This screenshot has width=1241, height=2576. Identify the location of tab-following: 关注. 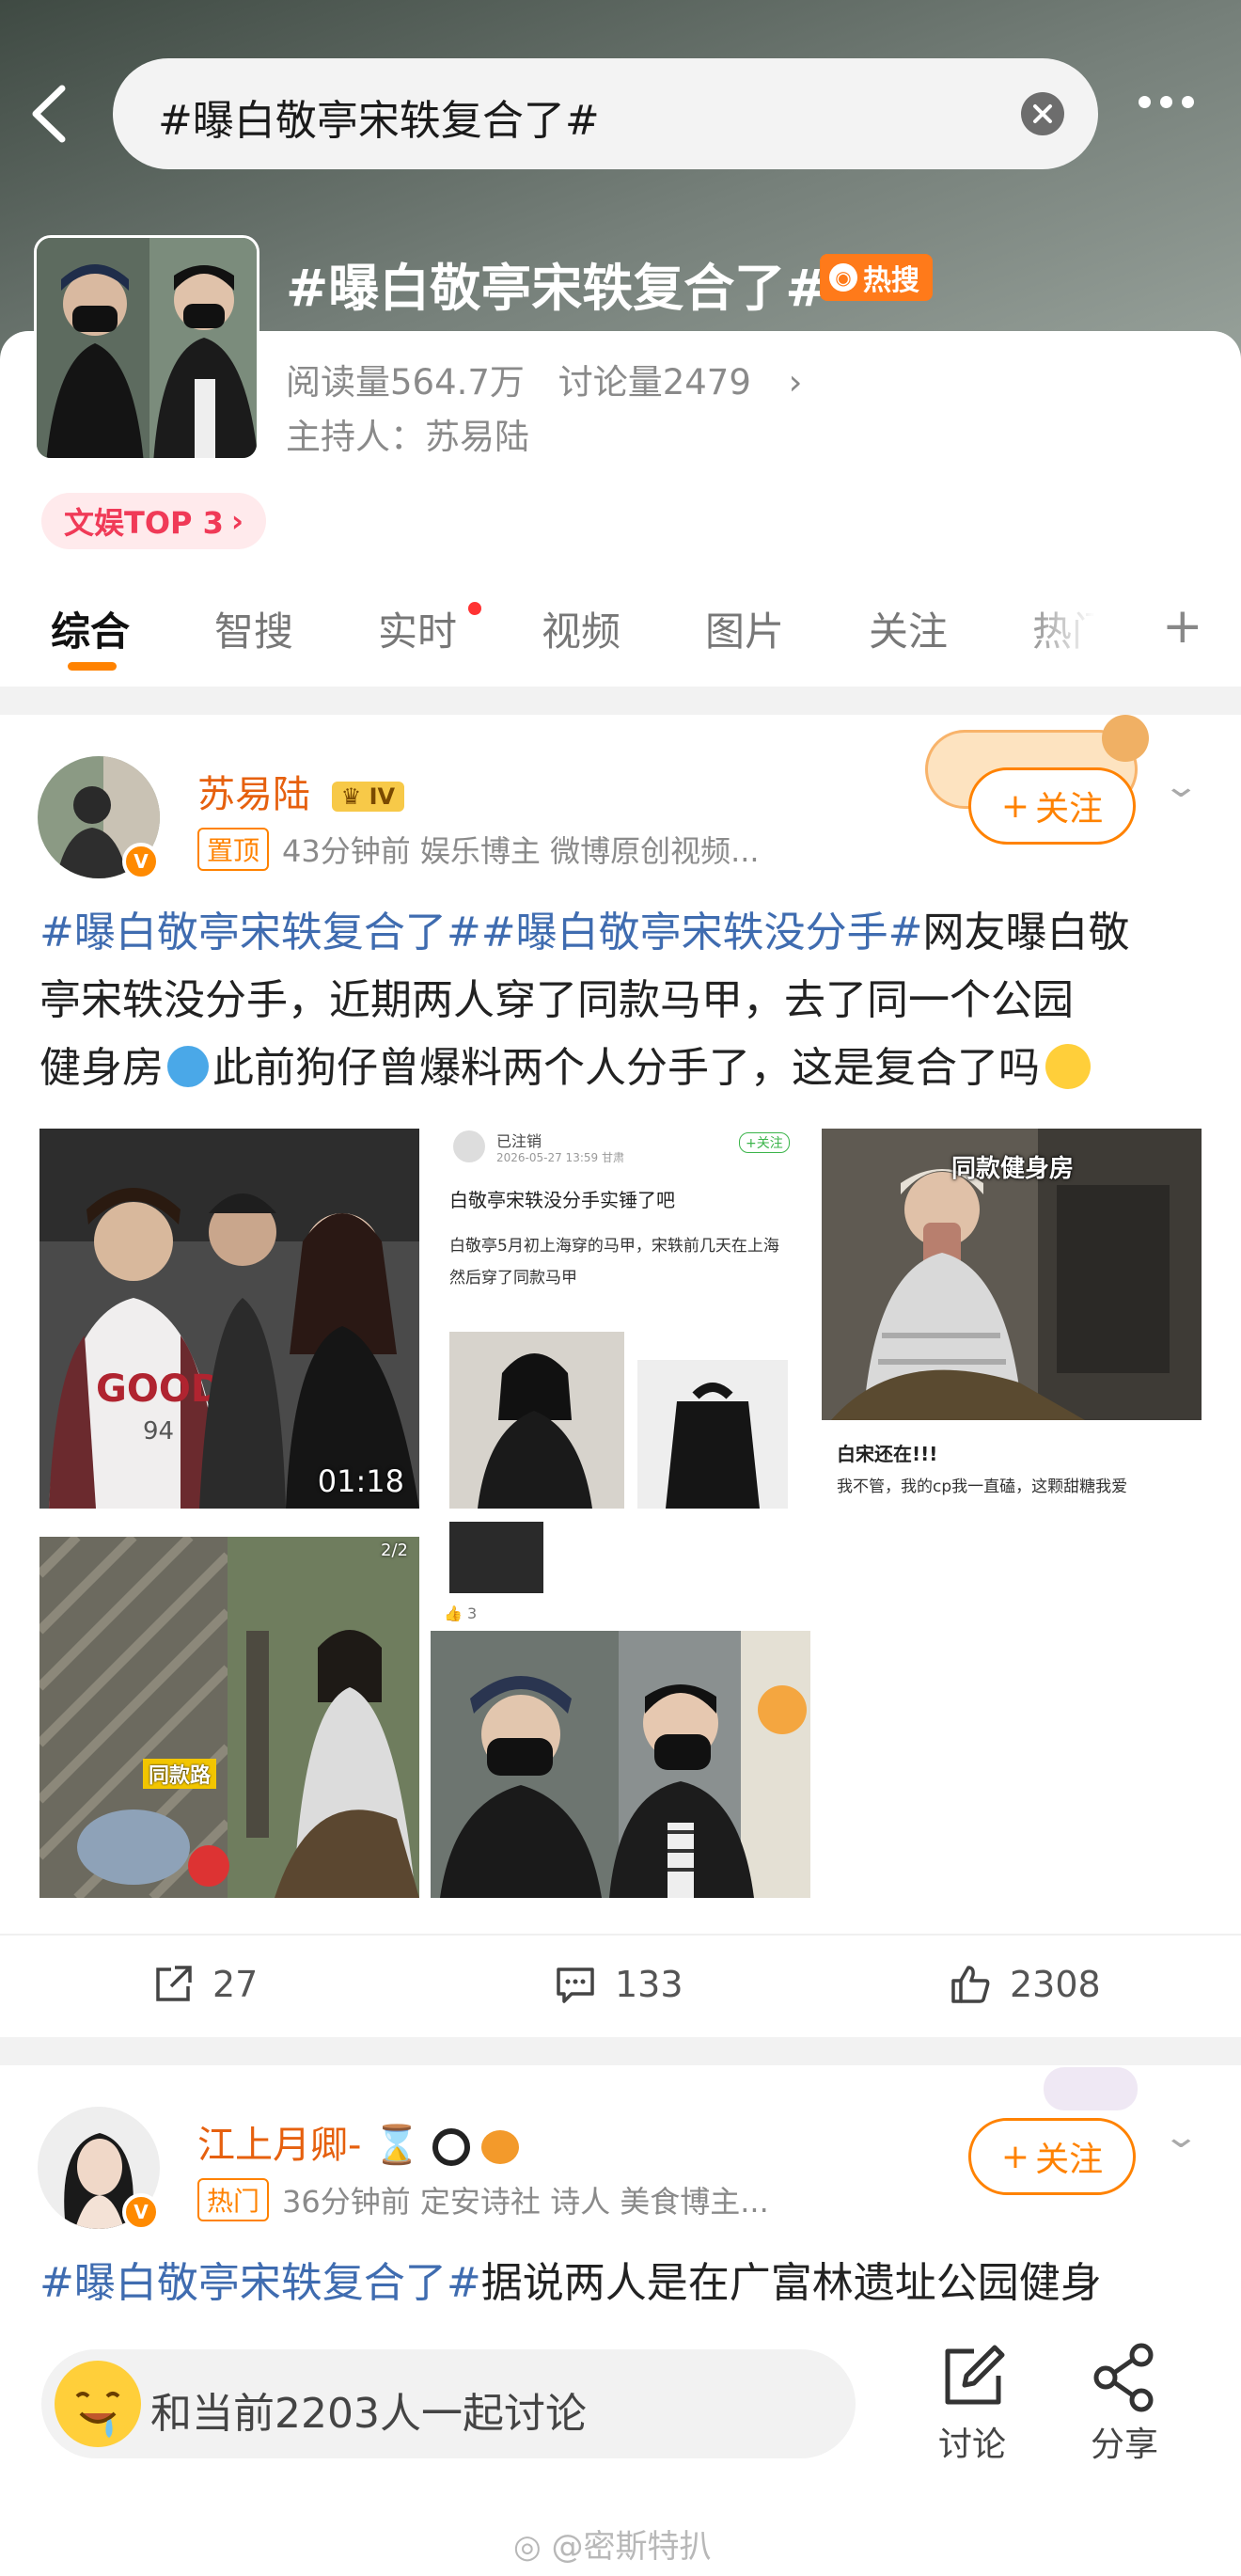
(908, 628).